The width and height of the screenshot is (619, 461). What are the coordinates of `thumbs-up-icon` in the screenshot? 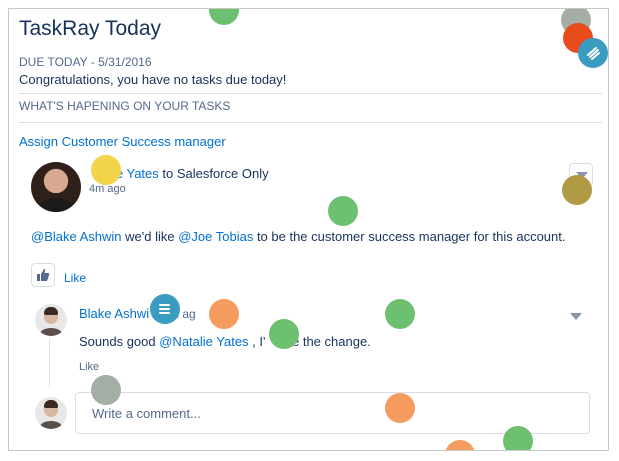 It's located at (43, 275).